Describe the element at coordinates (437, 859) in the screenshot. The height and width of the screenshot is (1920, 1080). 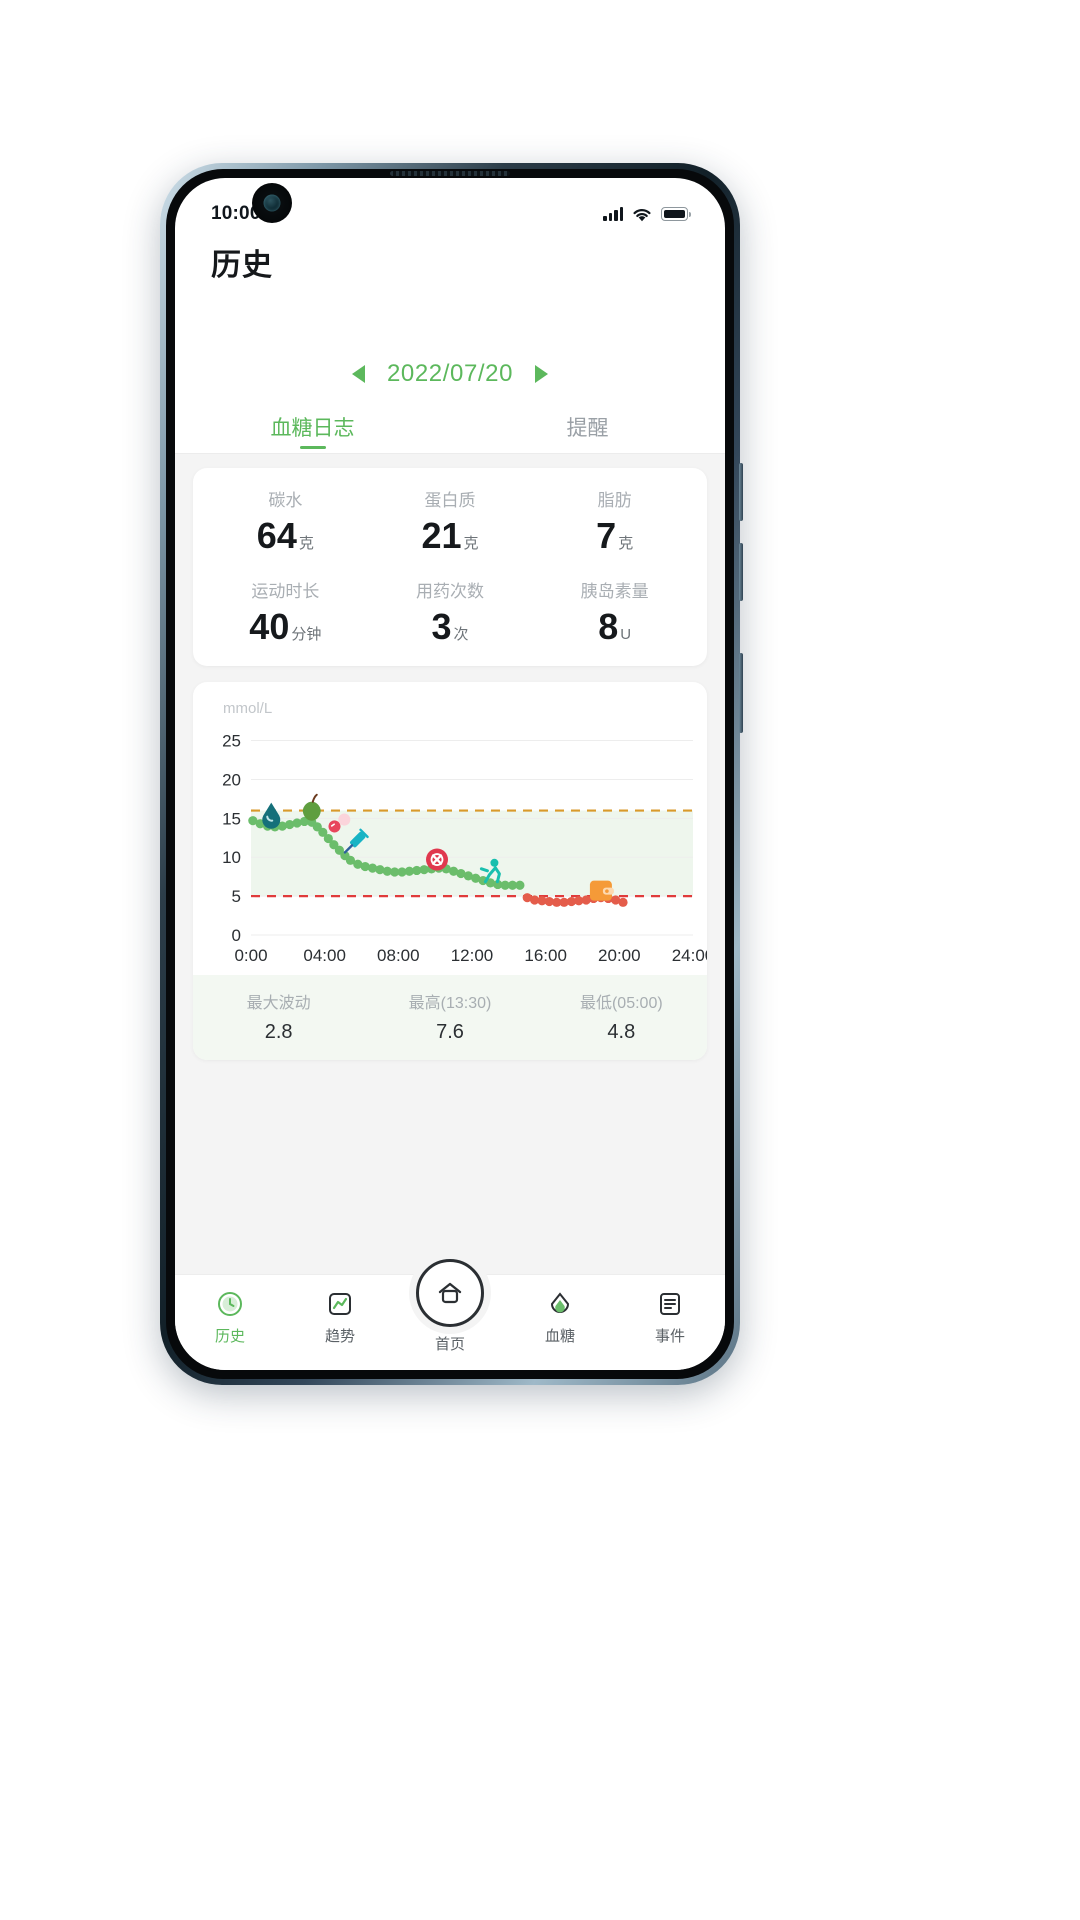
I see `medicine-icon` at that location.